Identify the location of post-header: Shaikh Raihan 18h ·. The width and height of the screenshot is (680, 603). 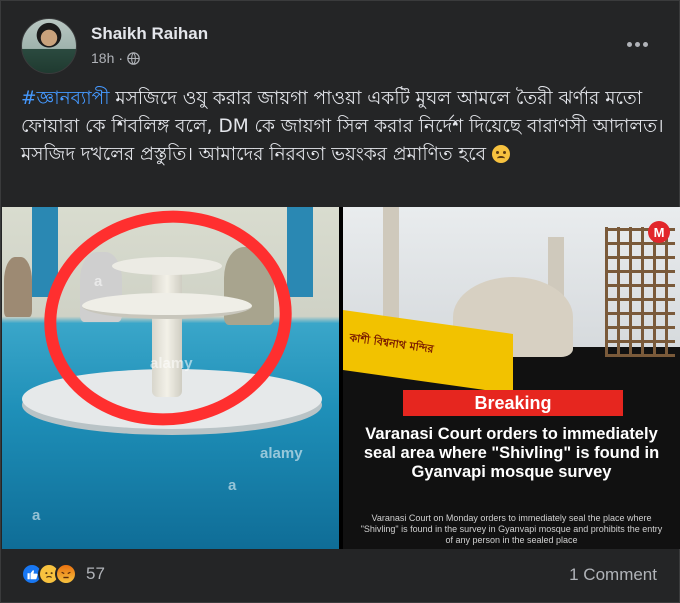
(341, 48).